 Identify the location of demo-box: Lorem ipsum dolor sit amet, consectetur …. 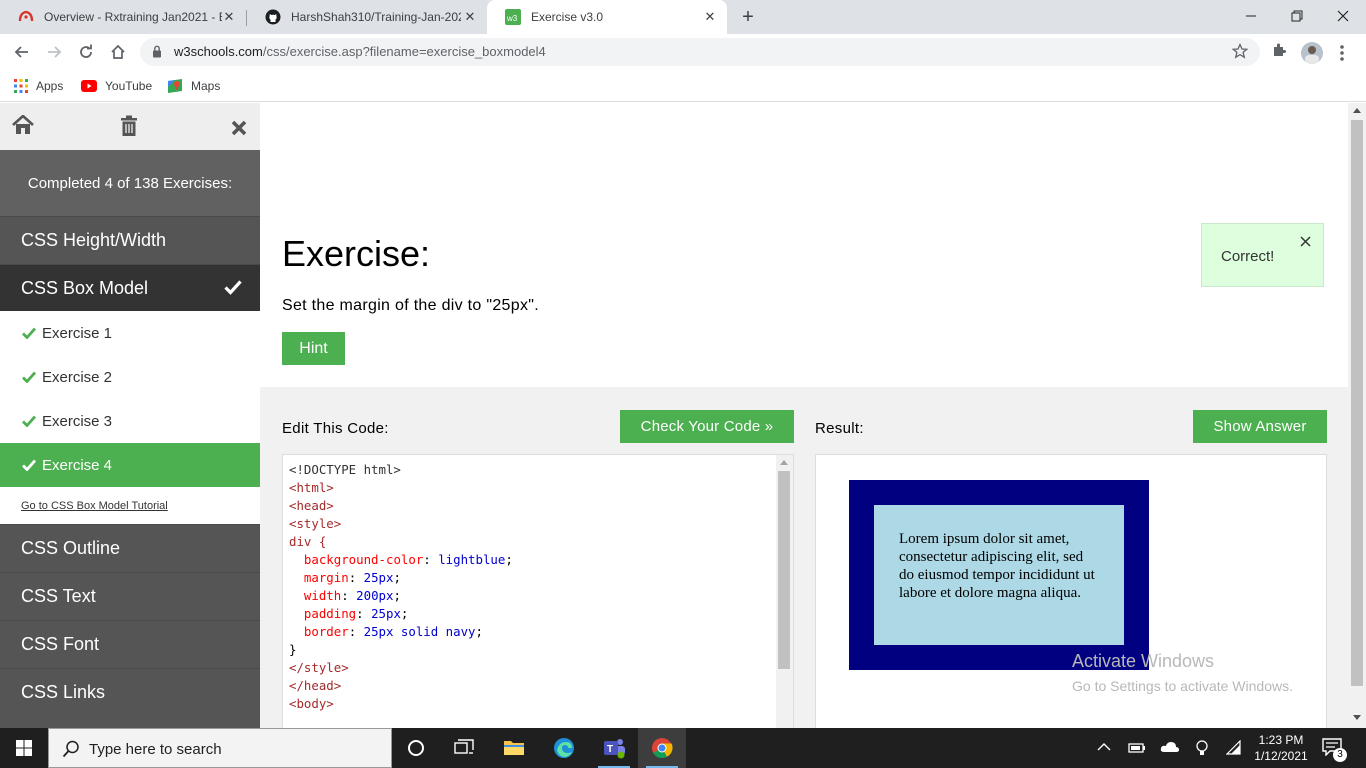
(999, 575).